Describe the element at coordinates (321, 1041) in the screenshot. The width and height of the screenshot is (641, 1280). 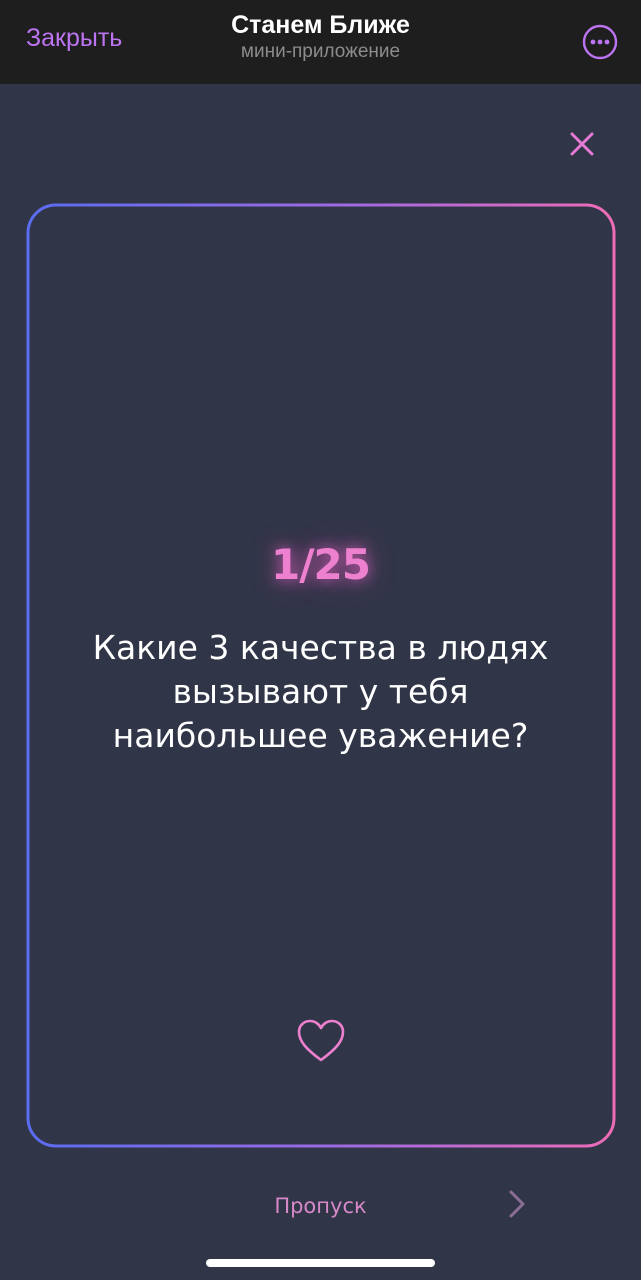
I see `heart-icon` at that location.